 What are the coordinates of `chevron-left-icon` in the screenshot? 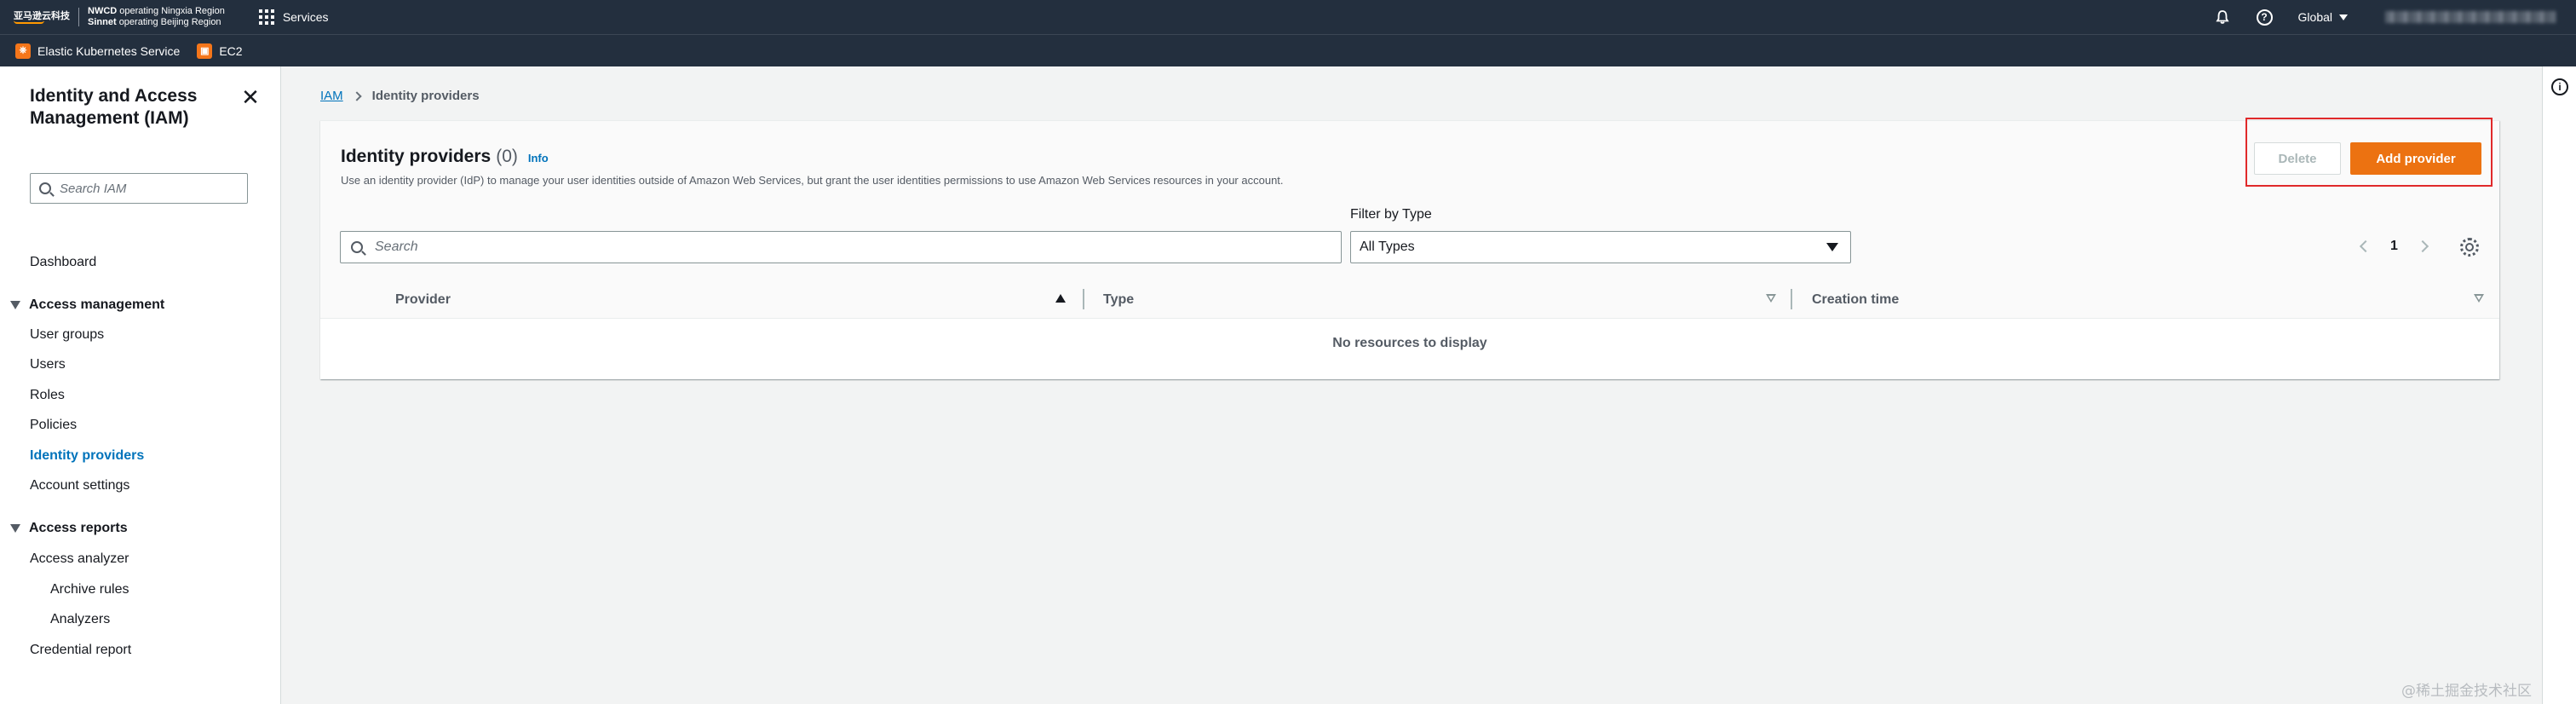 It's located at (2366, 246).